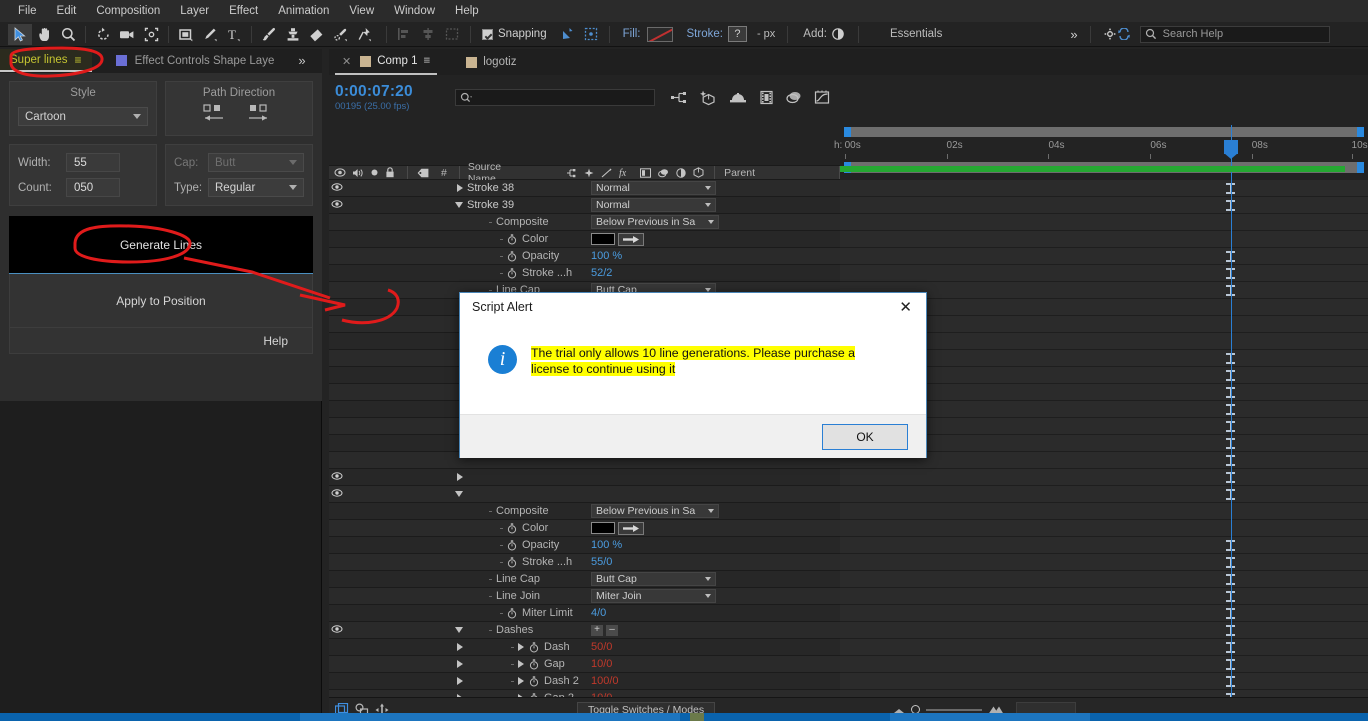 The height and width of the screenshot is (721, 1368). Describe the element at coordinates (606, 545) in the screenshot. I see `property-number-value: 100 %` at that location.